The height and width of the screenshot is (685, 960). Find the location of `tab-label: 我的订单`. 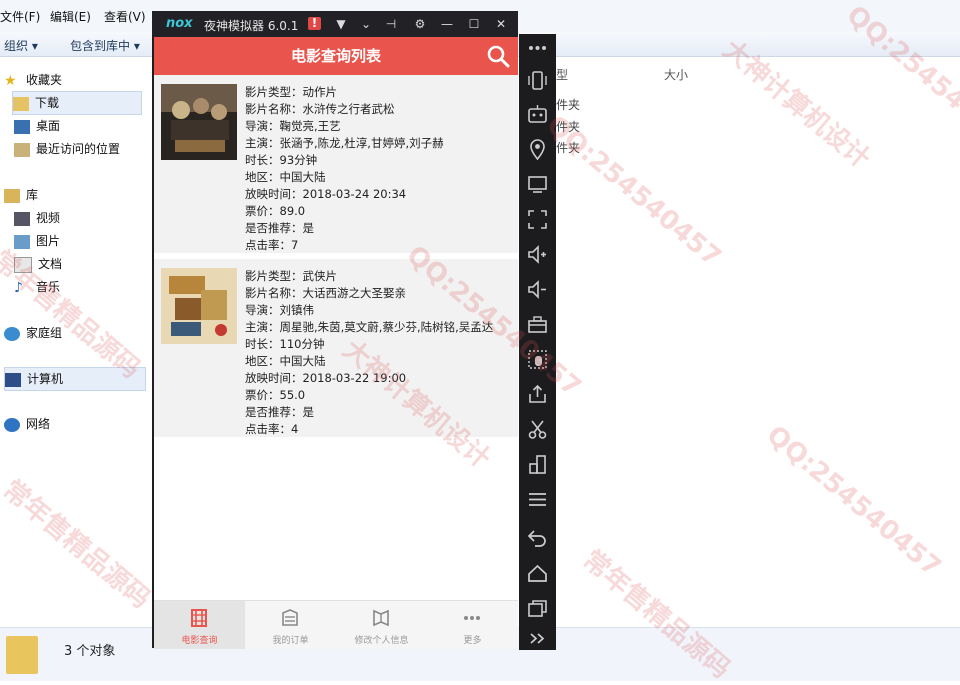

tab-label: 我的订单 is located at coordinates (290, 641).